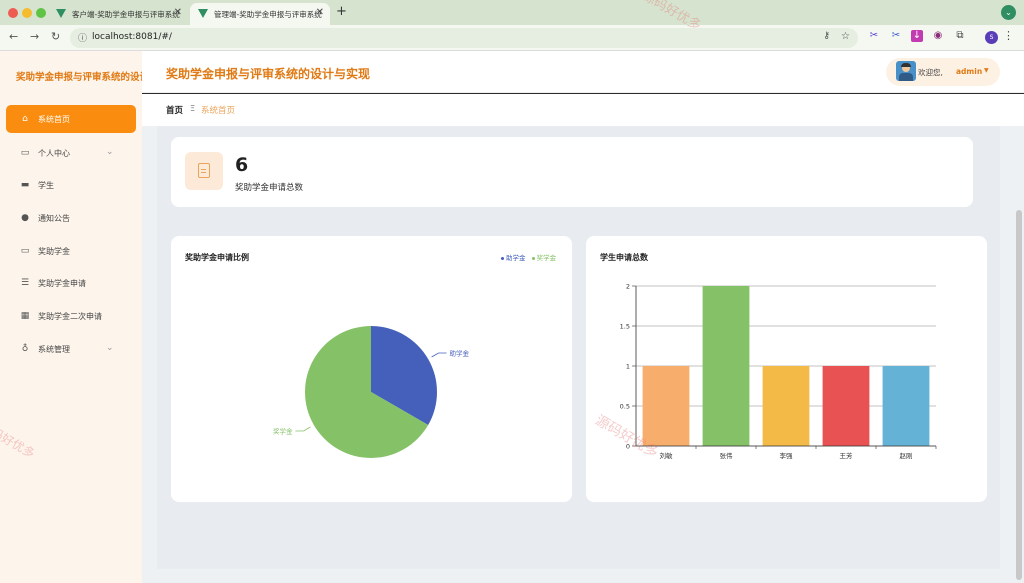  I want to click on user-menu: 欢迎您, admin ▼, so click(943, 72).